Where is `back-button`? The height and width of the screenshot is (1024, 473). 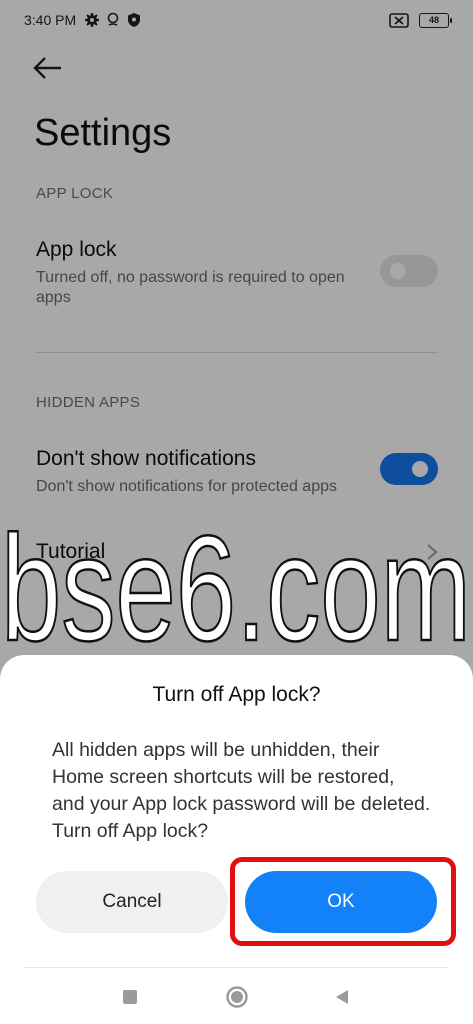
back-button is located at coordinates (342, 997).